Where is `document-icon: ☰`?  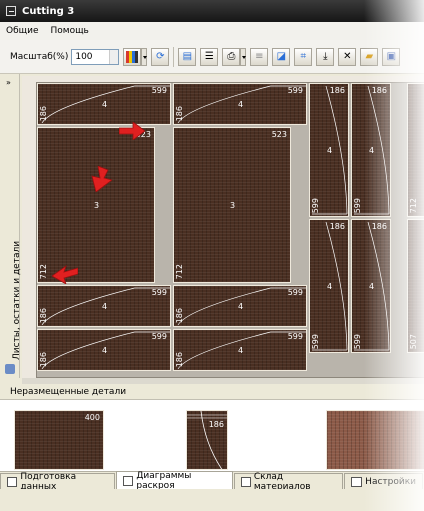 document-icon: ☰ is located at coordinates (209, 56).